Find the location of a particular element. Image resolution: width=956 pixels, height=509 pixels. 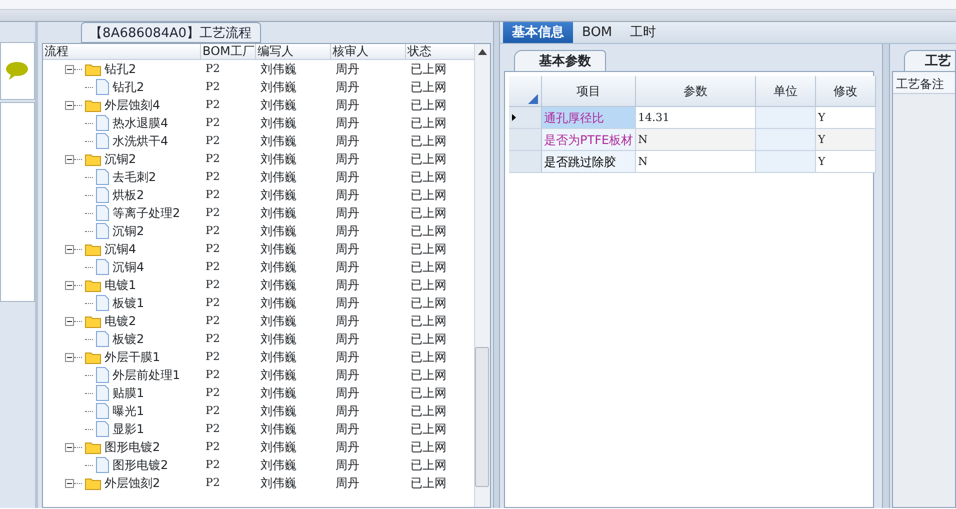

tree-node-label: 外层干膜1 is located at coordinates (130, 357).